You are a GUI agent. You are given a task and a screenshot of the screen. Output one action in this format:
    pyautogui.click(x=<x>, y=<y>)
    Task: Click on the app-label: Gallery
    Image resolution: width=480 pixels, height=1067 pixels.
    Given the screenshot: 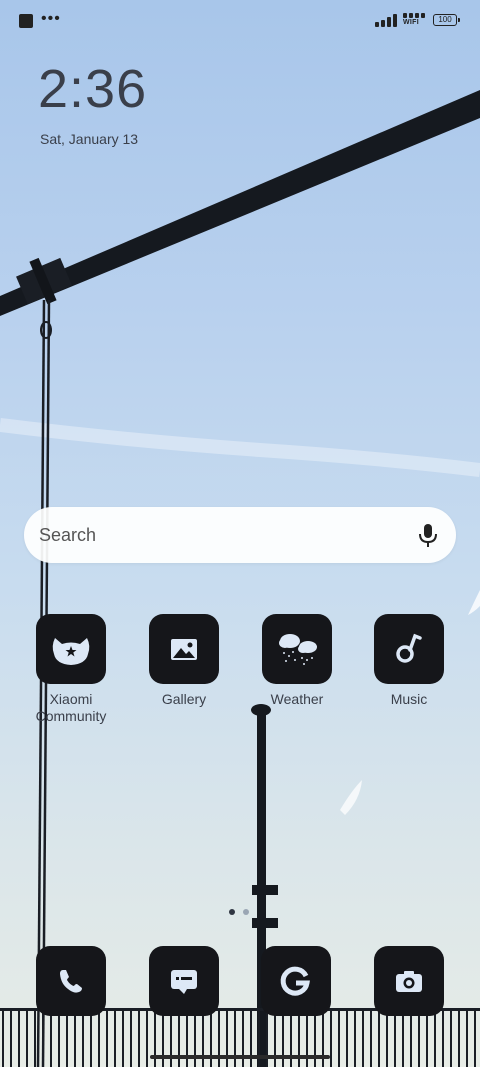 What is the action you would take?
    pyautogui.click(x=184, y=699)
    